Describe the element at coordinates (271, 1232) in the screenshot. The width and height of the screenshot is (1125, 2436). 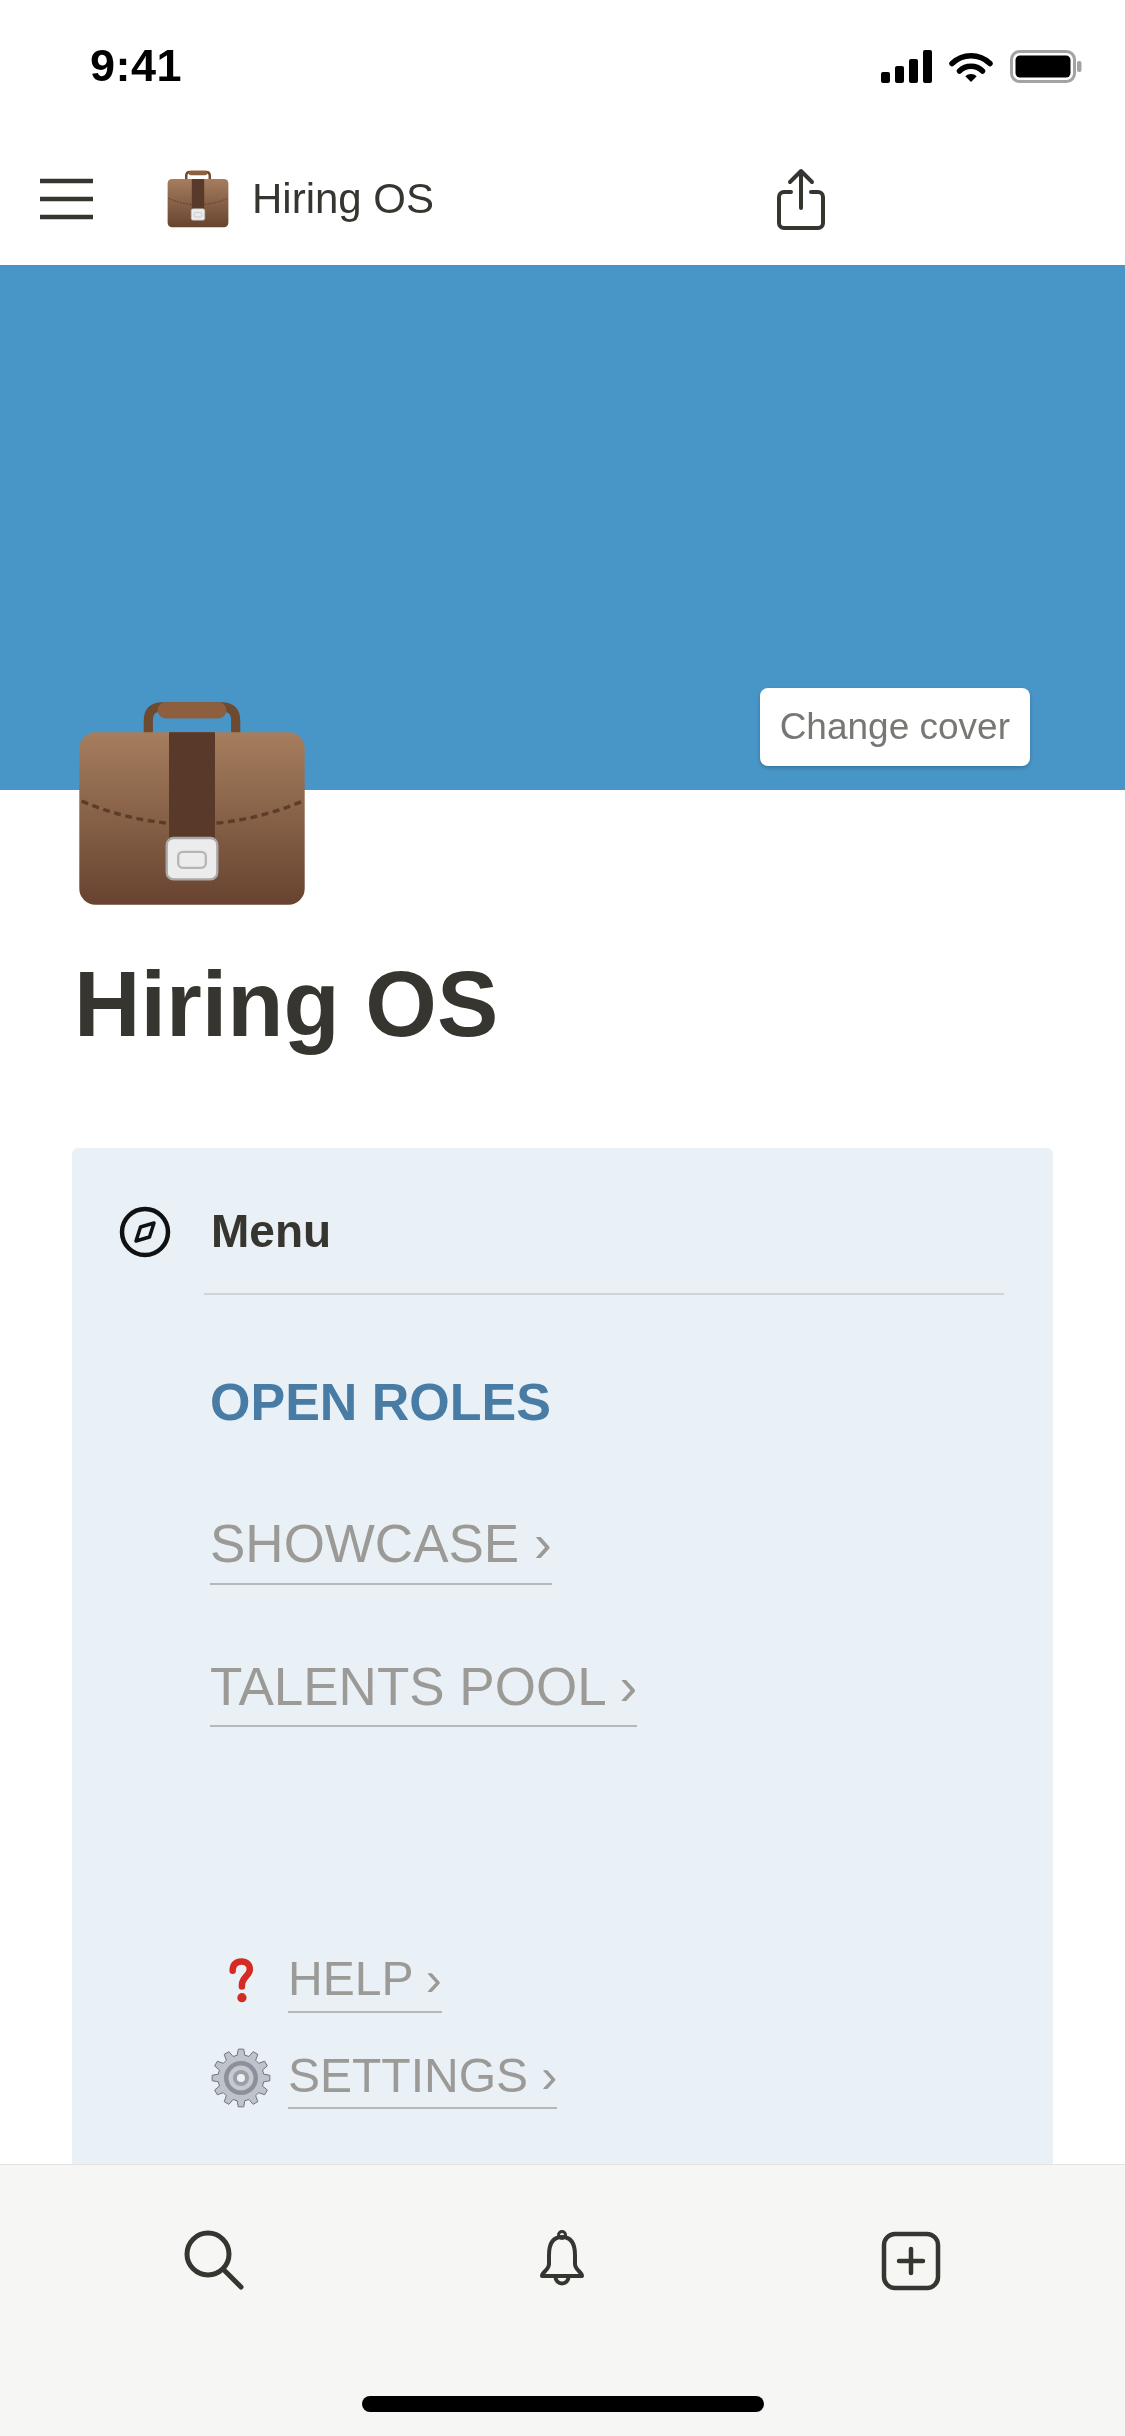
I see `menu-heading: Menu` at that location.